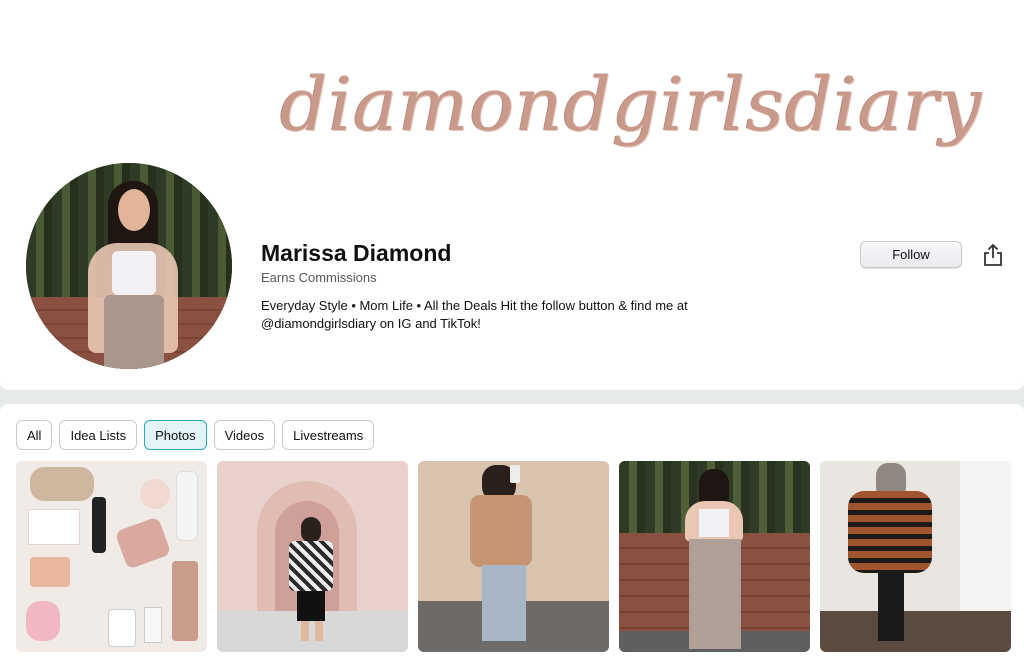 The height and width of the screenshot is (656, 1024). I want to click on photo-tile-arch-outfit, so click(312, 556).